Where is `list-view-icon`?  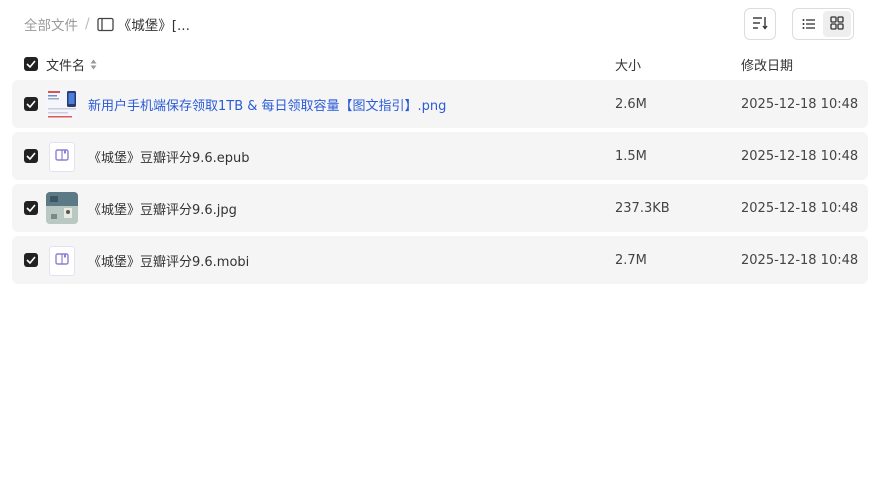 list-view-icon is located at coordinates (809, 24).